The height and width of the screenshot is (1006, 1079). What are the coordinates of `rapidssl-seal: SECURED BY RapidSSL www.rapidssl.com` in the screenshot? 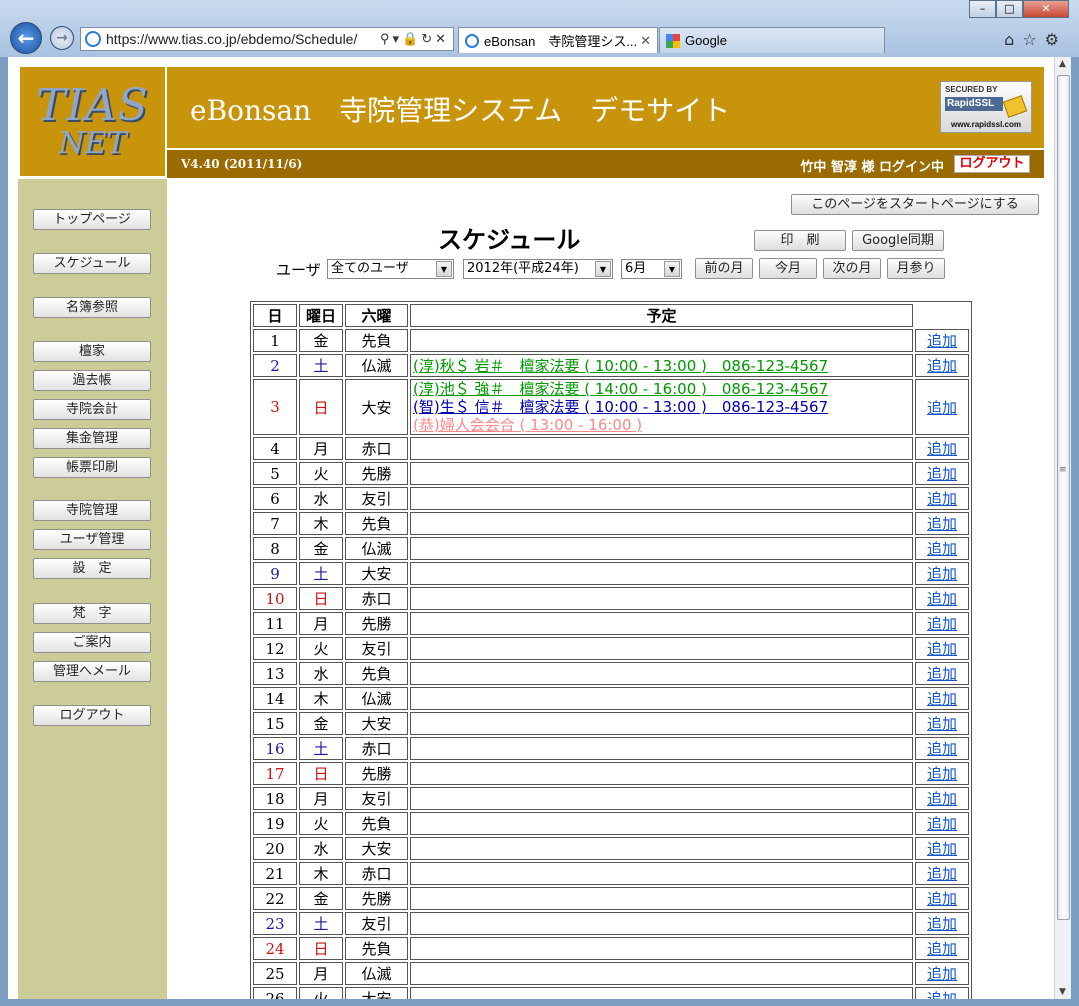 It's located at (986, 107).